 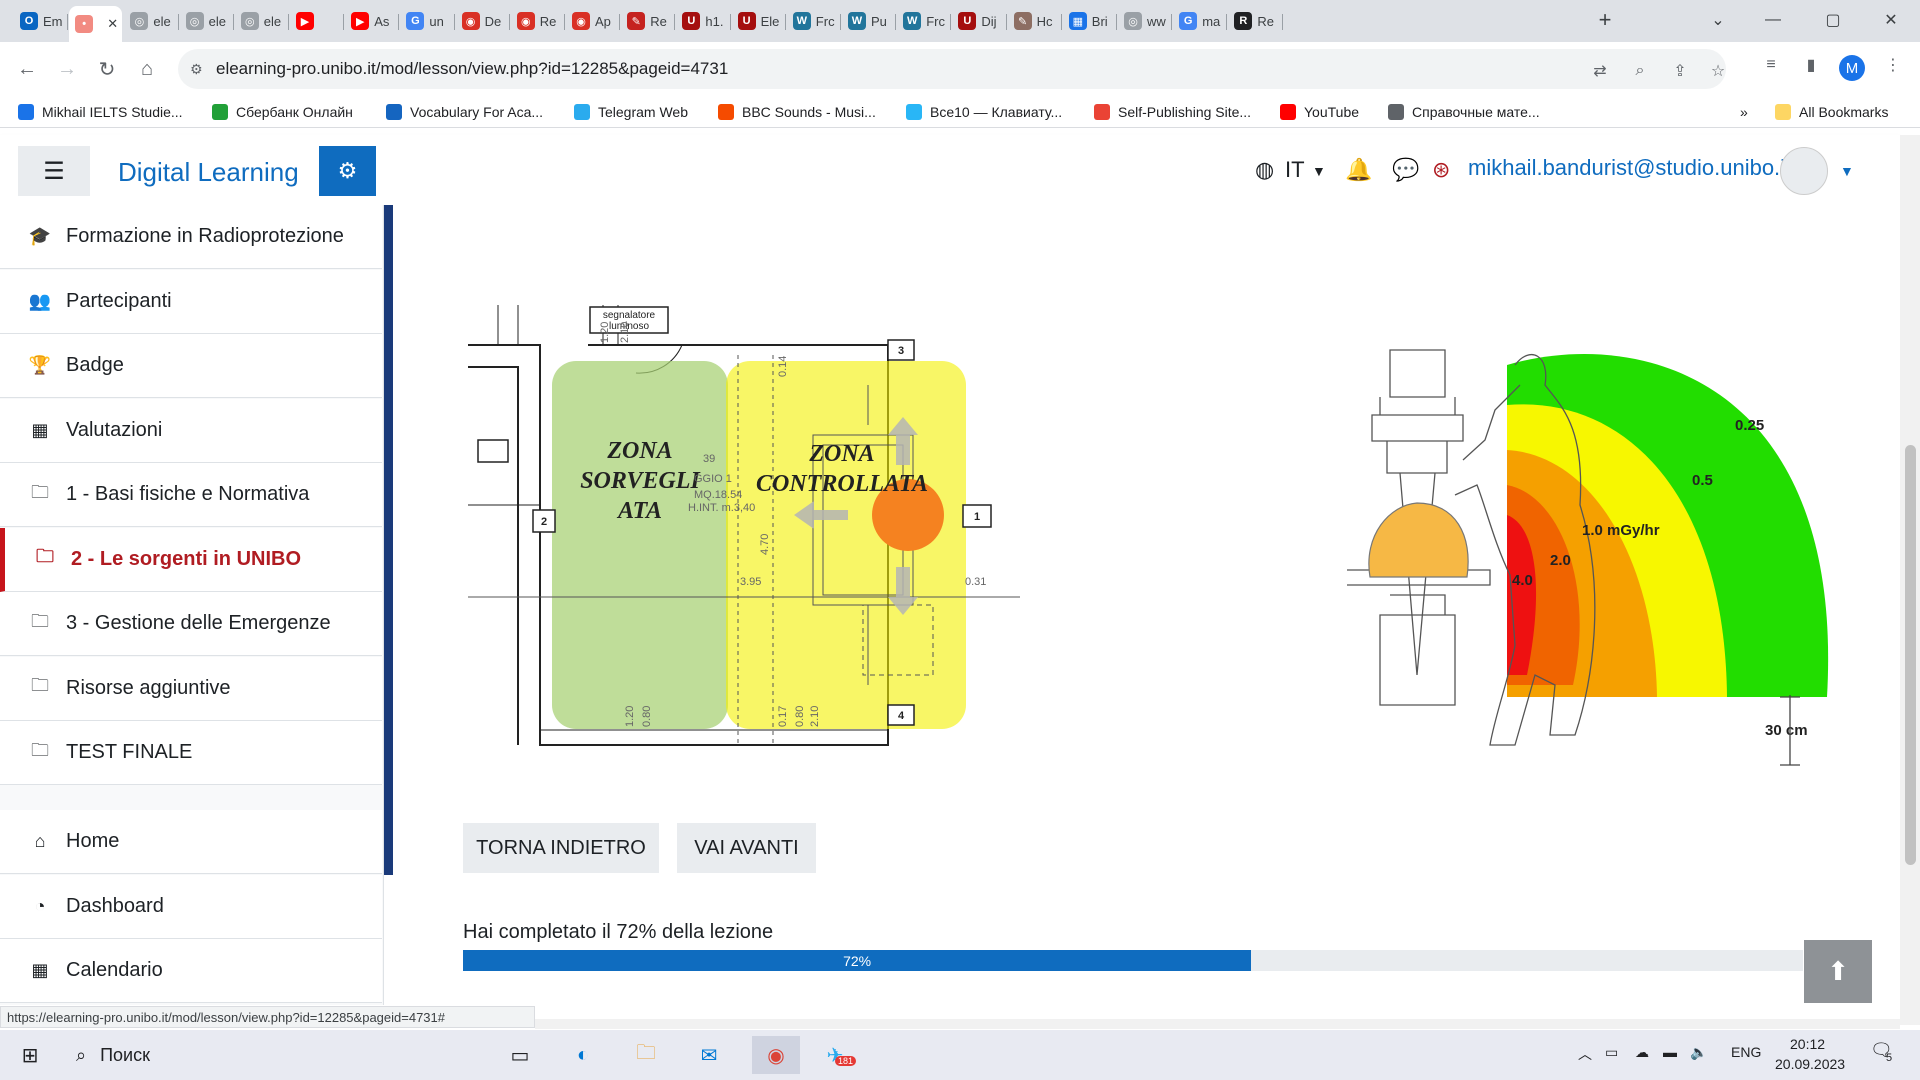 I want to click on tray-chevron-icon: ︿, so click(x=1585, y=1054).